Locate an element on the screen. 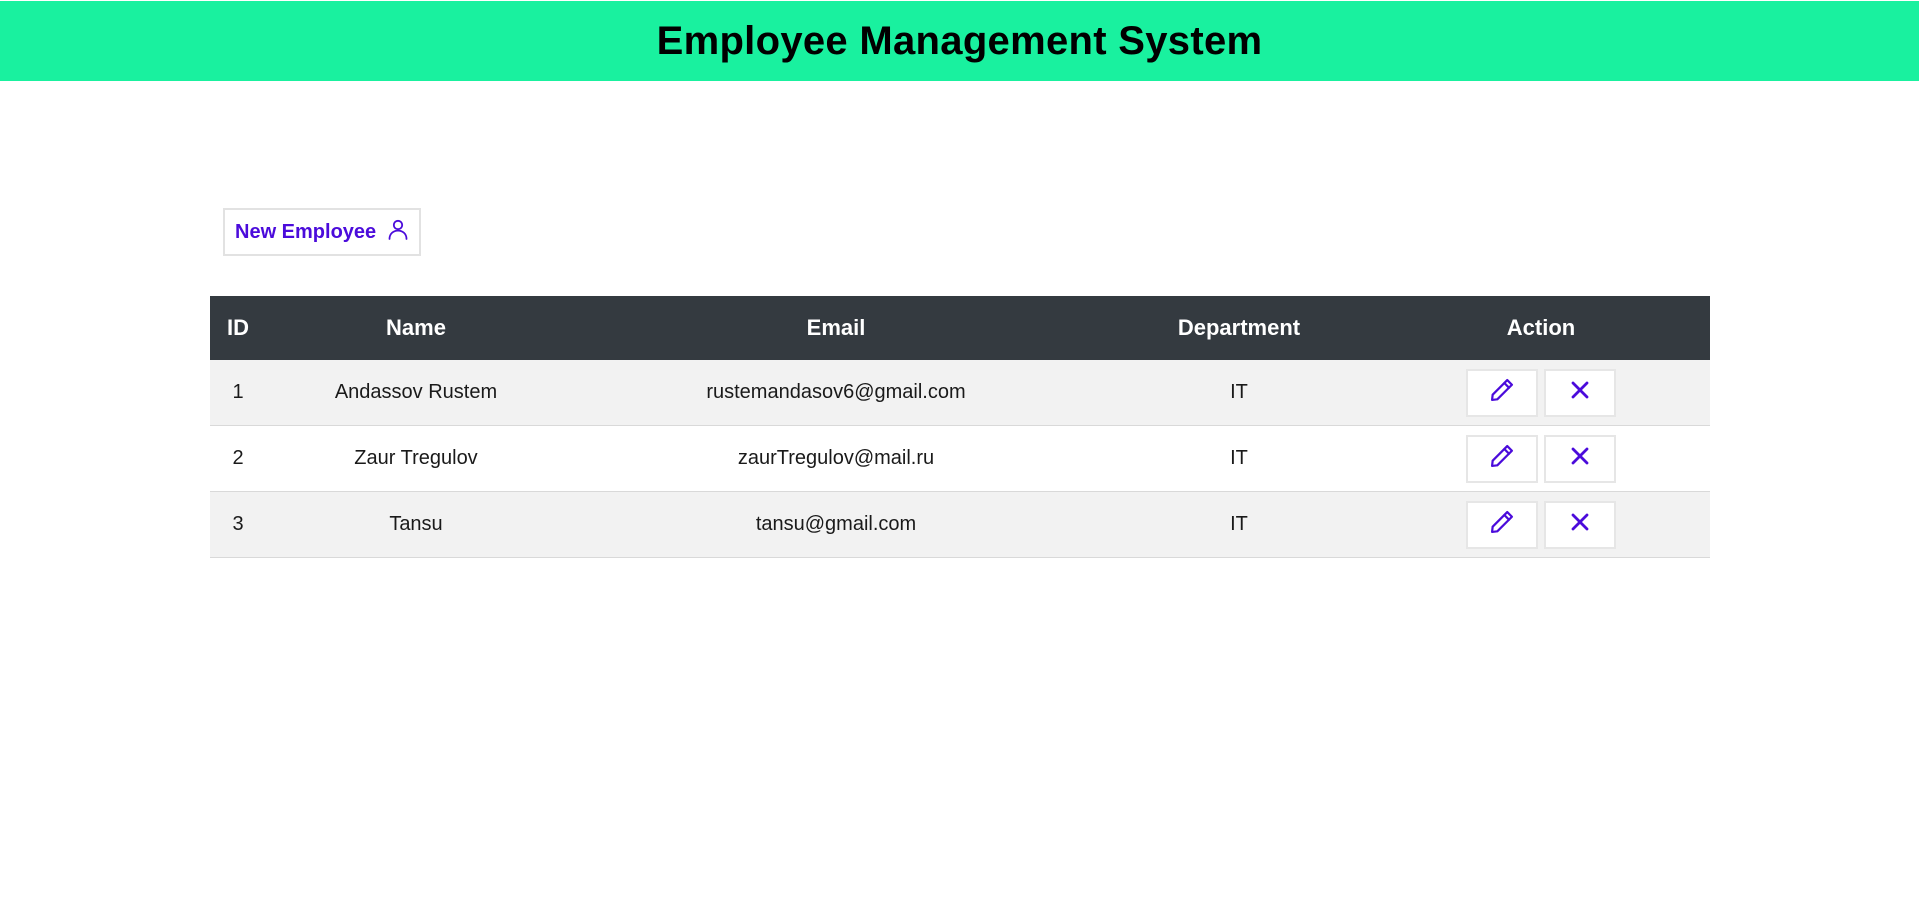  user-icon is located at coordinates (398, 229).